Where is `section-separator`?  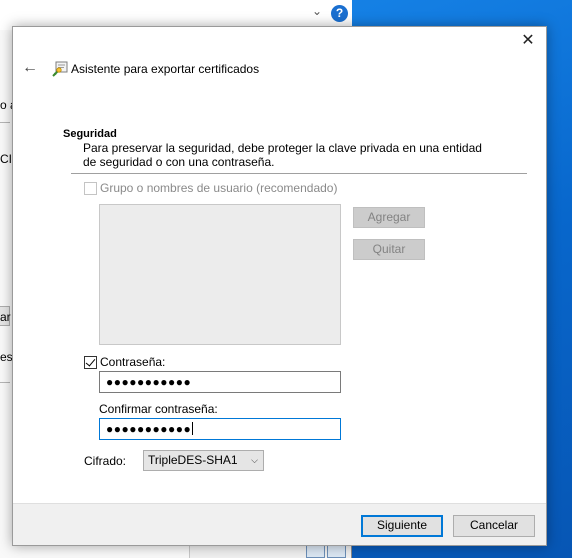 section-separator is located at coordinates (299, 173).